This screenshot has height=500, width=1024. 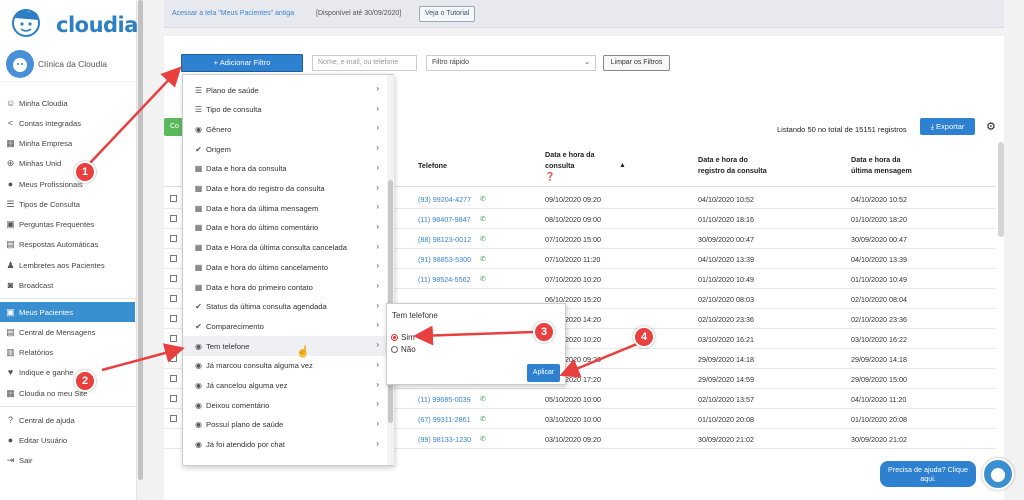 What do you see at coordinates (233, 13) in the screenshot?
I see `legacy-page-link: Acessar a tela "Meus Pacientes" antiga` at bounding box center [233, 13].